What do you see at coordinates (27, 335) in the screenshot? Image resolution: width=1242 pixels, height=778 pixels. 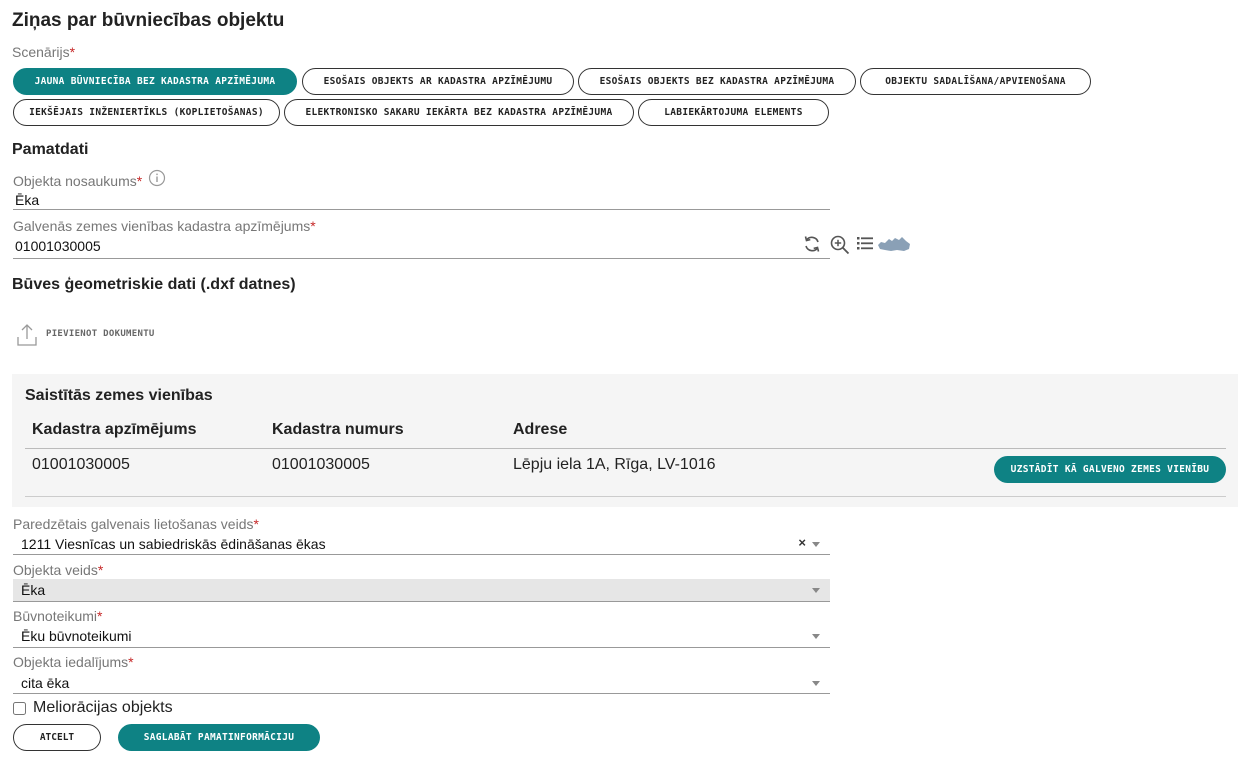 I see `upload-icon` at bounding box center [27, 335].